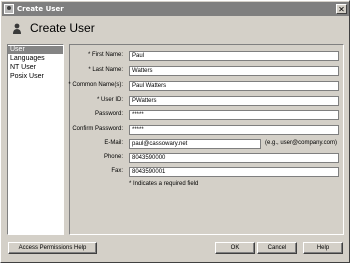 Image resolution: width=350 pixels, height=263 pixels. What do you see at coordinates (109, 100) in the screenshot?
I see `user-id-label: * User ID:` at bounding box center [109, 100].